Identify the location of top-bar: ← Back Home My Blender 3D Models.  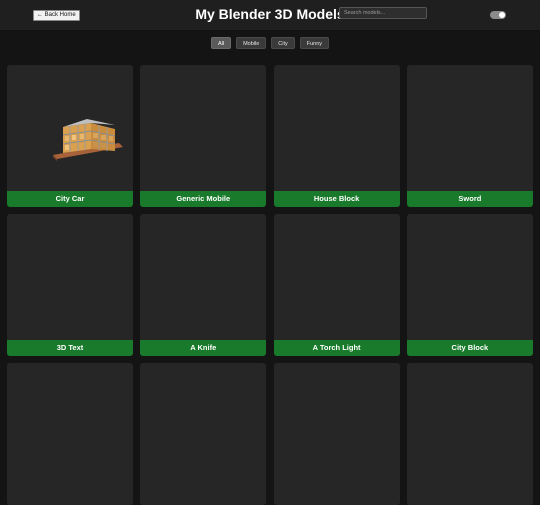
(270, 15).